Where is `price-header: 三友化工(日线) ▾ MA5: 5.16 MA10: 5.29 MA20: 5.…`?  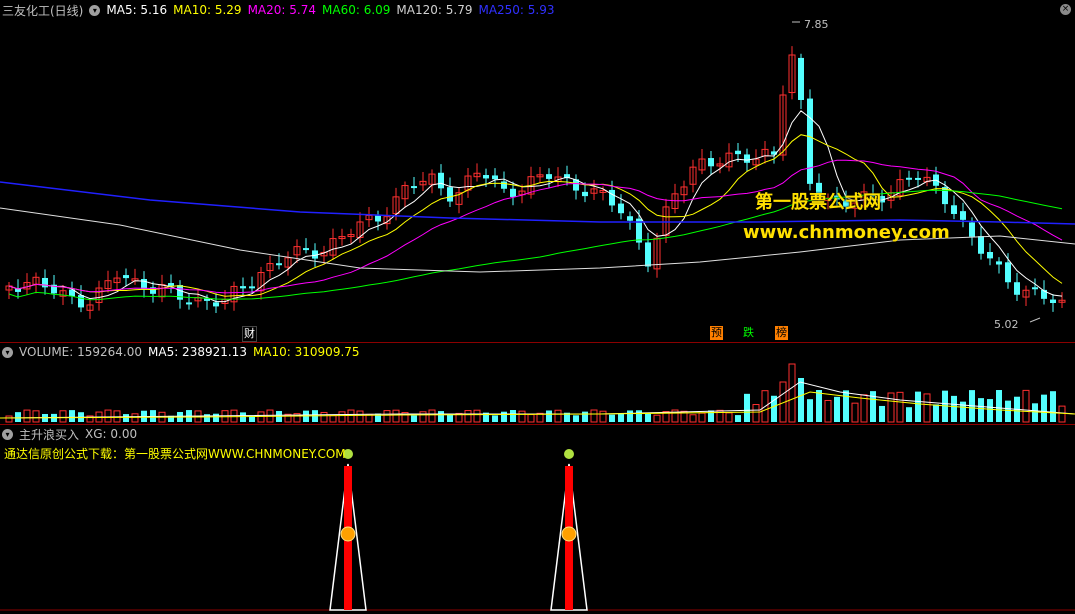
price-header: 三友化工(日线) ▾ MA5: 5.16 MA10: 5.29 MA20: 5.… is located at coordinates (281, 10).